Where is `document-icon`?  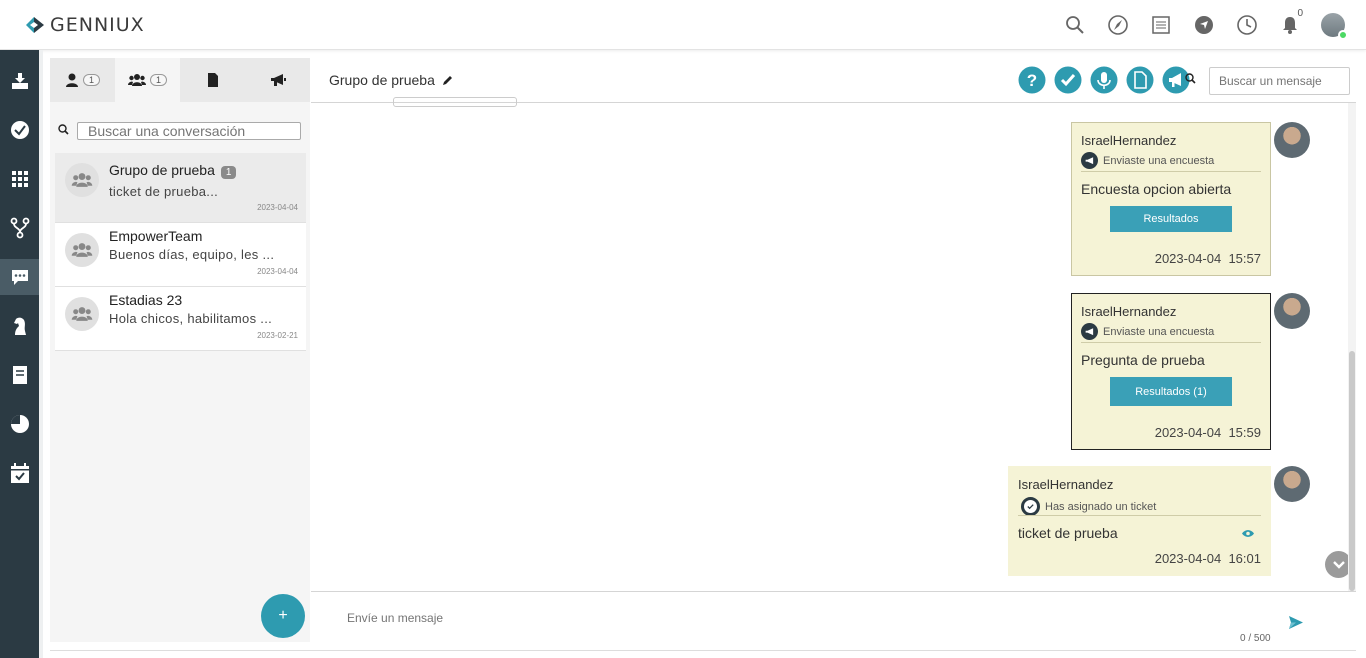
document-icon is located at coordinates (1139, 79).